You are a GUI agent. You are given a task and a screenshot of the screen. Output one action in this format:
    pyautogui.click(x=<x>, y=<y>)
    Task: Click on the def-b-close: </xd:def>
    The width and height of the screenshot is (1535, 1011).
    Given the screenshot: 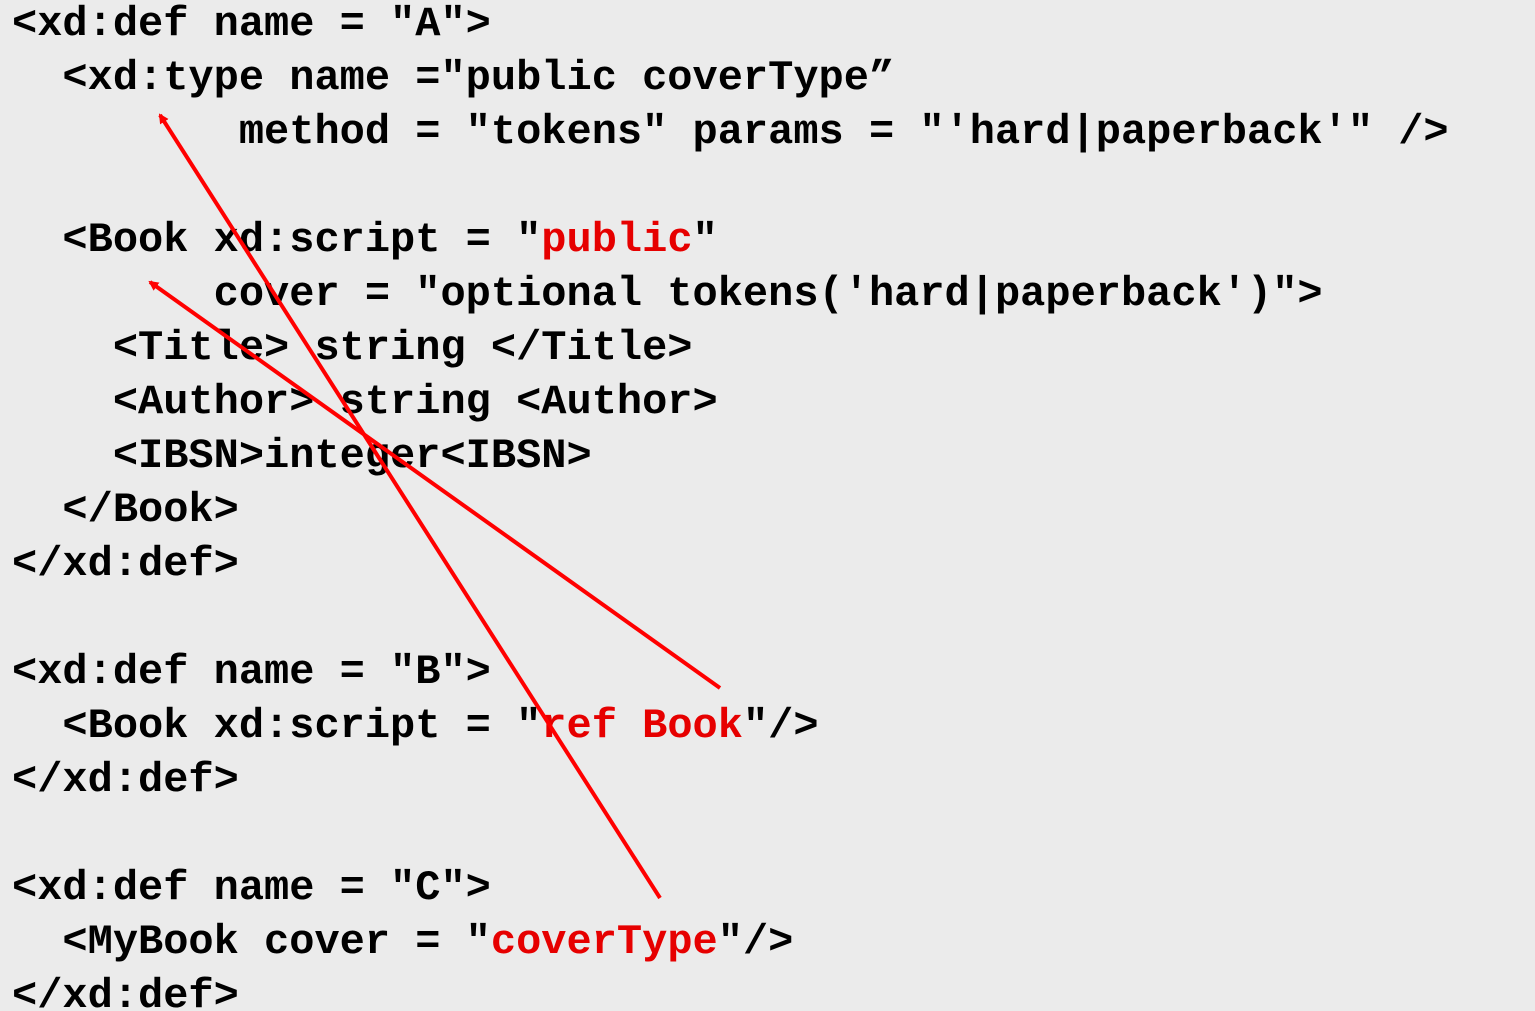 What is the action you would take?
    pyautogui.click(x=125, y=780)
    